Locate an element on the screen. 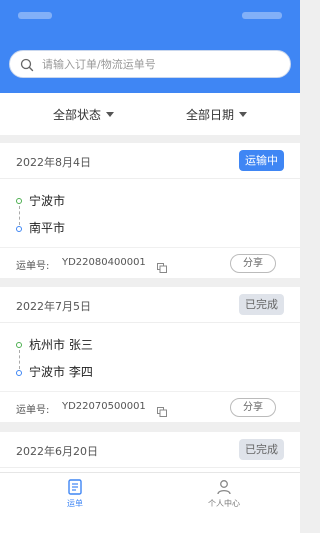  person-icon is located at coordinates (224, 487).